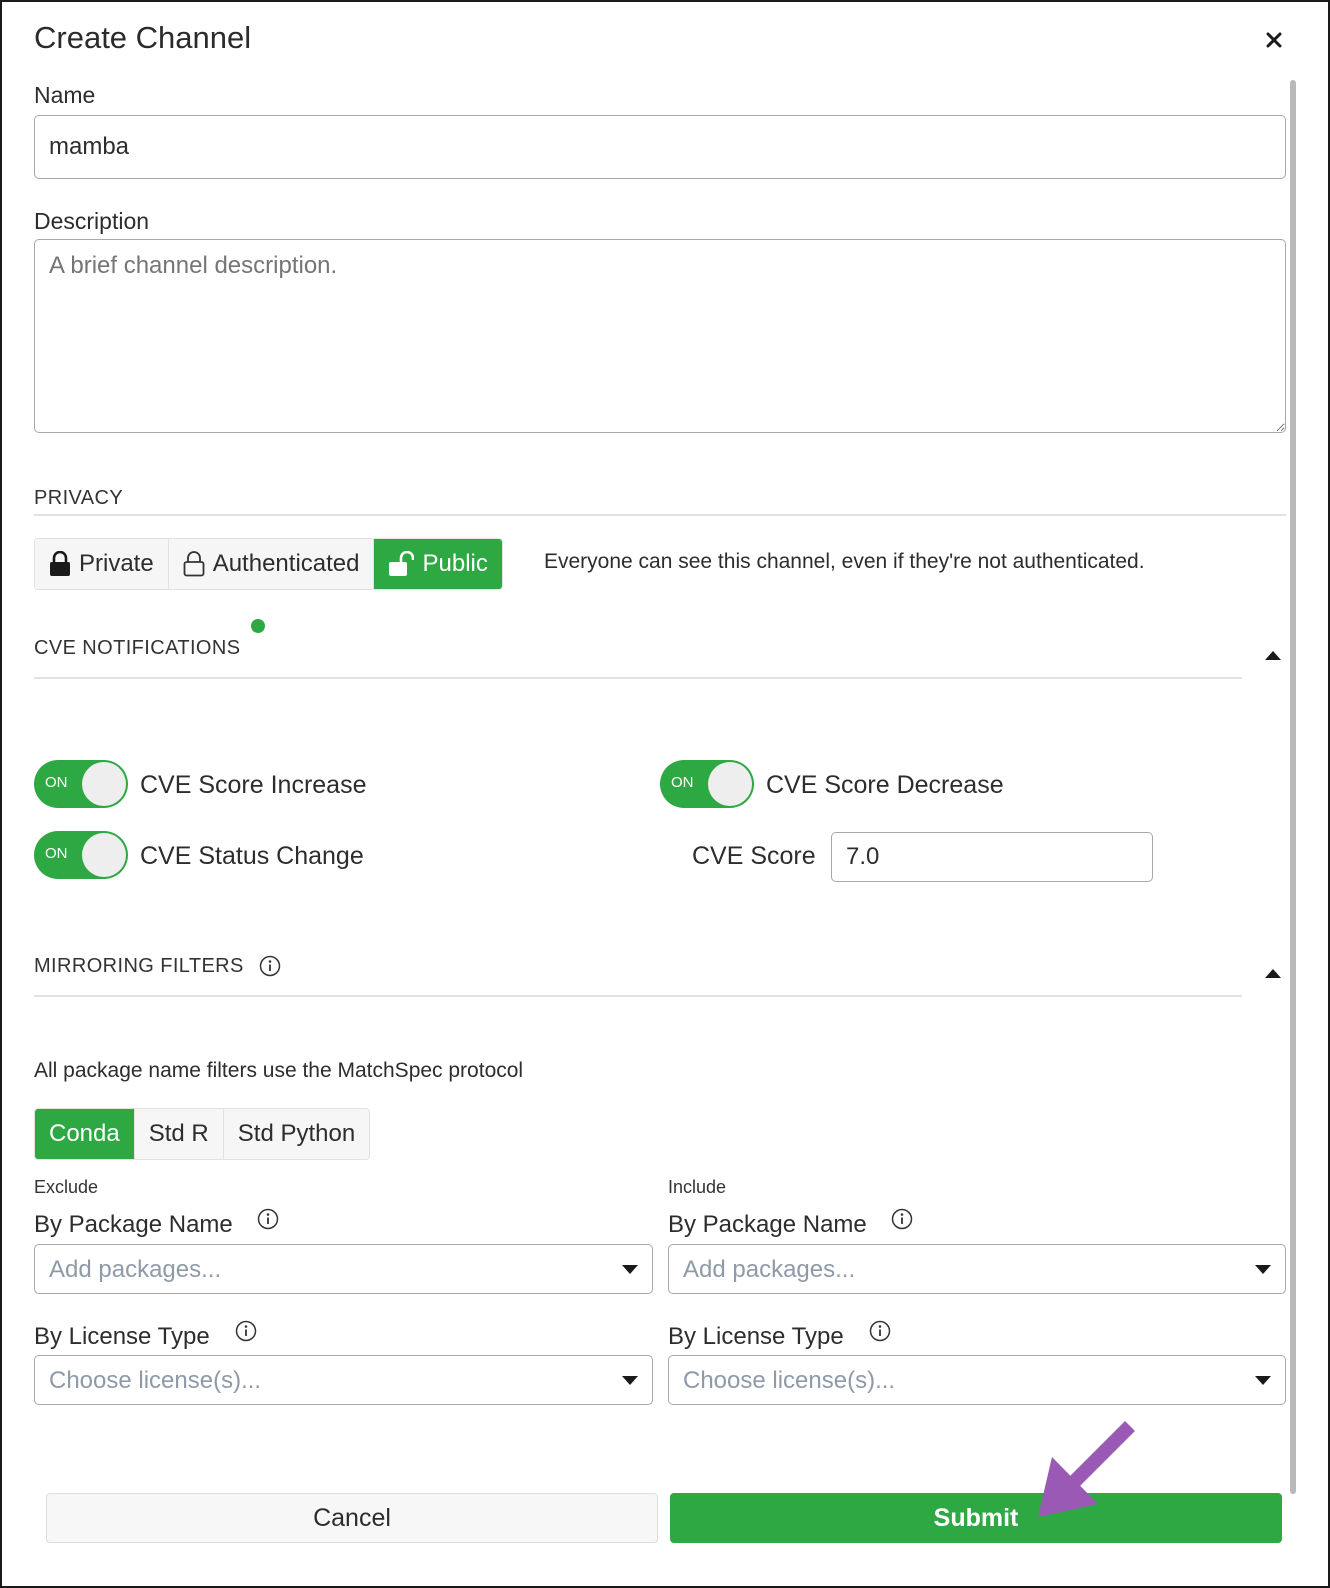 The image size is (1330, 1588). Describe the element at coordinates (697, 1187) in the screenshot. I see `include-label: Include` at that location.